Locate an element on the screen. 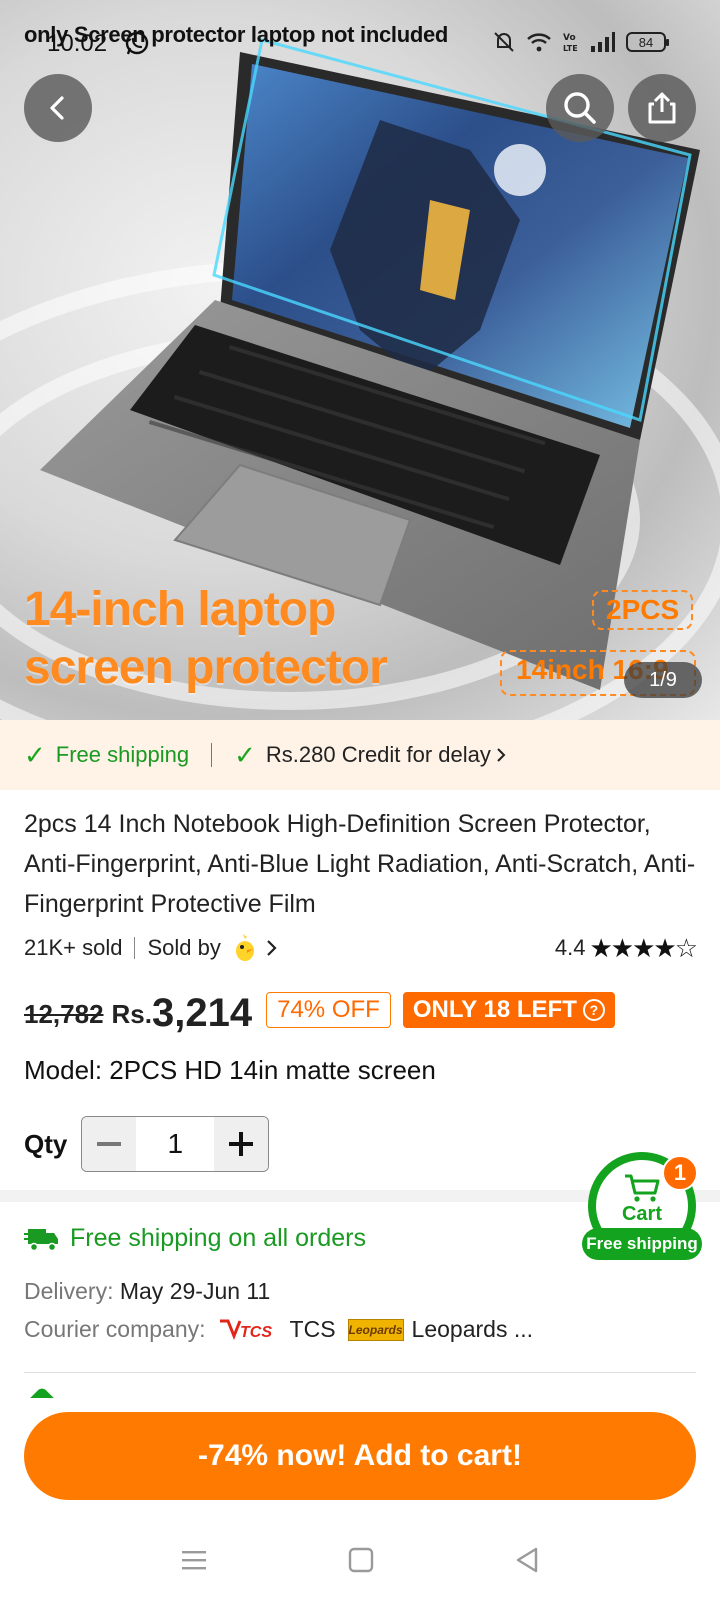  free-shipping-heading: Free shipping on all orders is located at coordinates (195, 1238).